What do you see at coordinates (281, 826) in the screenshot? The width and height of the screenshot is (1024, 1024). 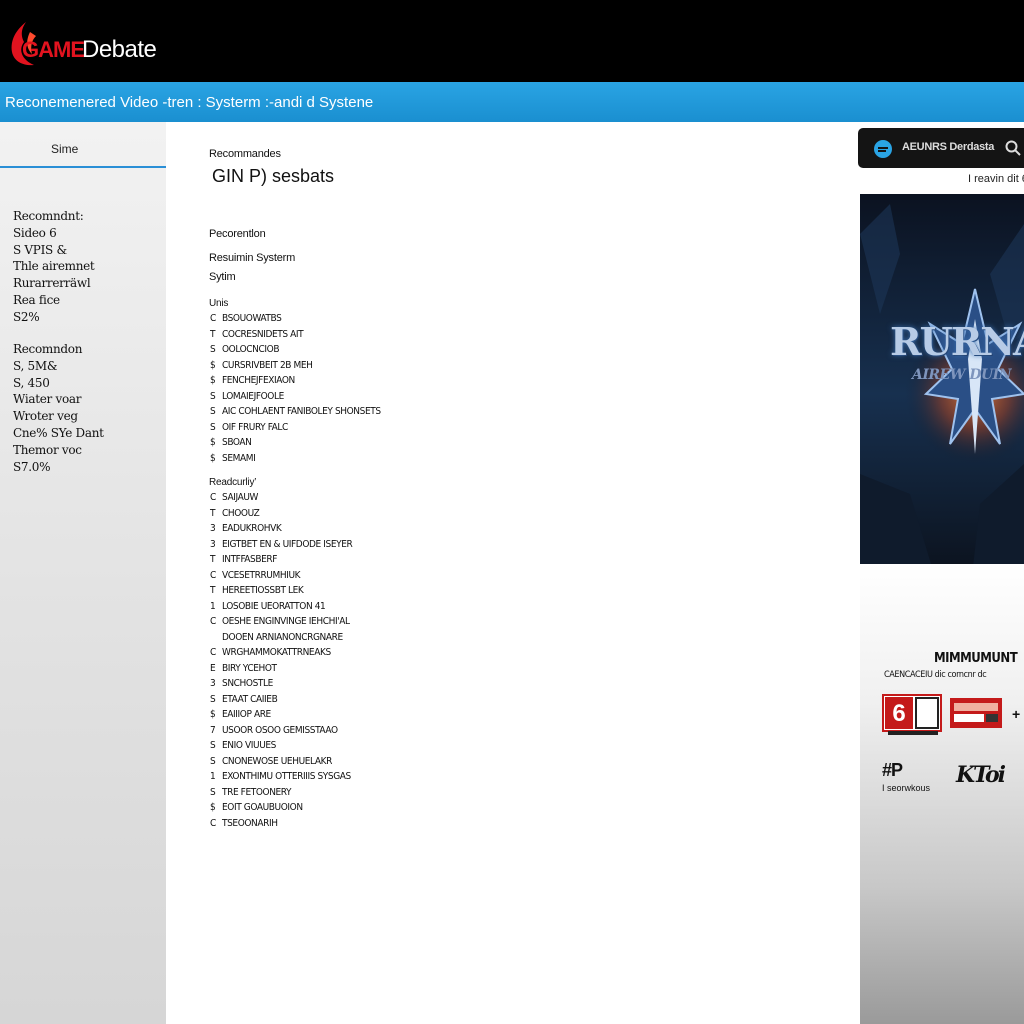 I see `spec-row: C TSEOONARIH` at bounding box center [281, 826].